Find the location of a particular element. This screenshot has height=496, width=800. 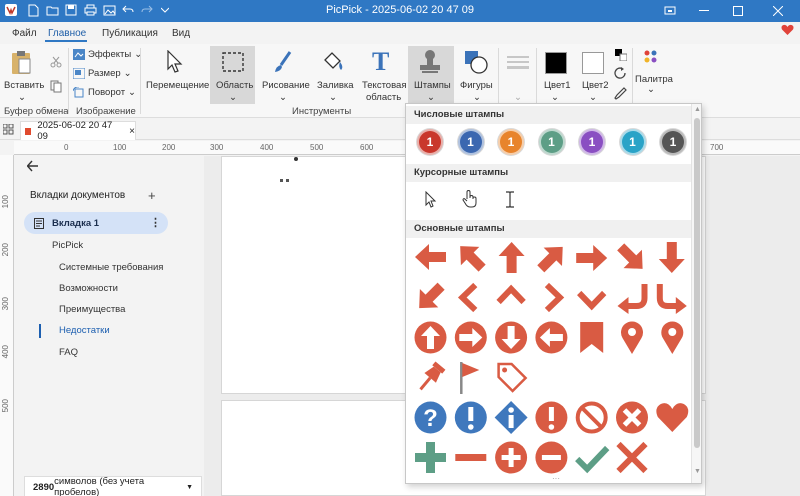

dropdown-scrollbar: ▲ ▼ is located at coordinates (696, 293).